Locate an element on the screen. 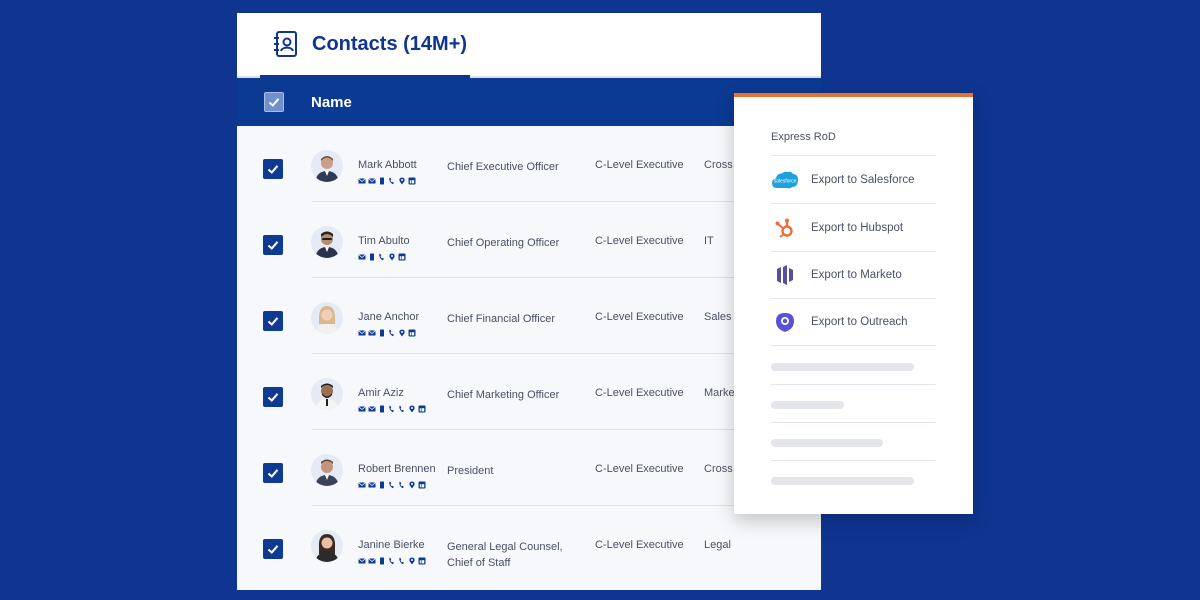 The height and width of the screenshot is (600, 1200). contact-name: Robert Brennen is located at coordinates (397, 469).